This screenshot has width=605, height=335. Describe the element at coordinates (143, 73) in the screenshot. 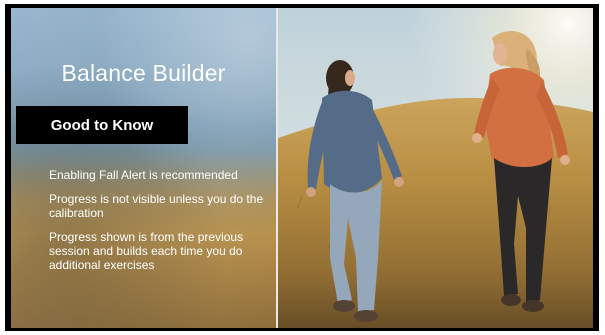

I see `slide-title: Balance Builder` at that location.